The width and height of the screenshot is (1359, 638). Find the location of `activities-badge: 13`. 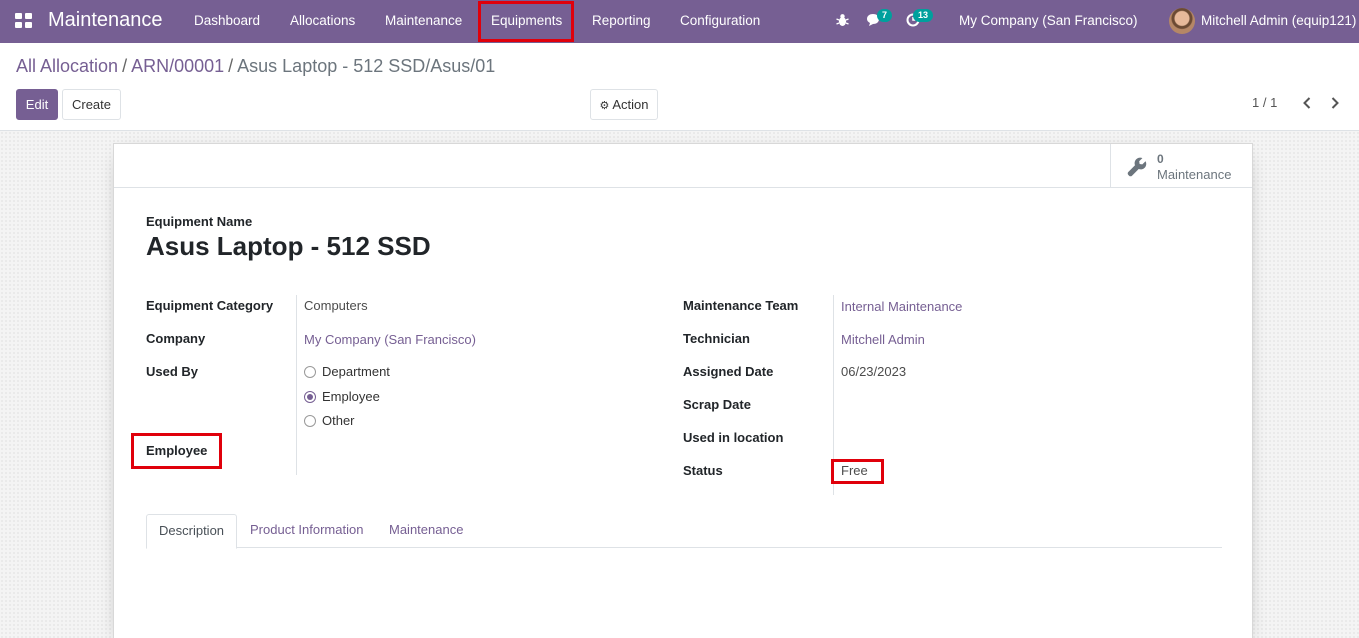

activities-badge: 13 is located at coordinates (923, 15).